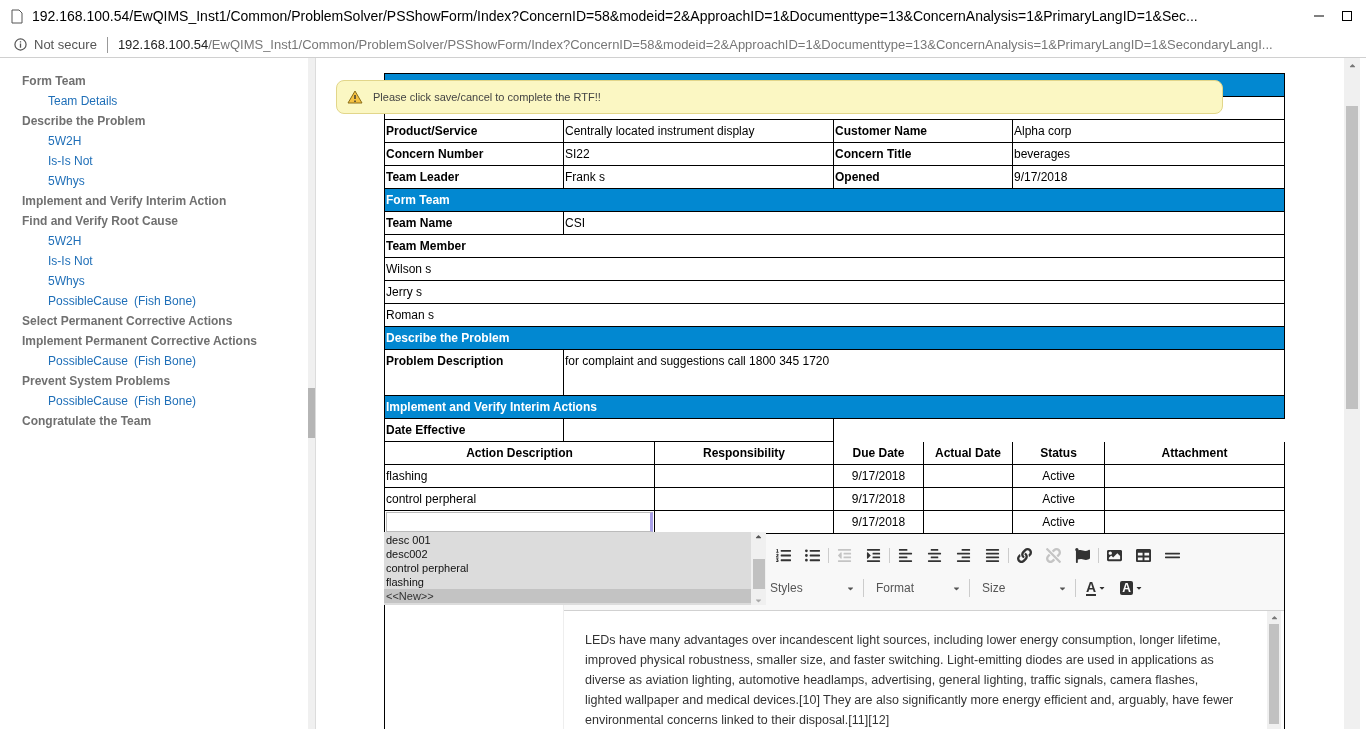 The image size is (1366, 729). I want to click on section-header: Describe the Problem, so click(835, 338).